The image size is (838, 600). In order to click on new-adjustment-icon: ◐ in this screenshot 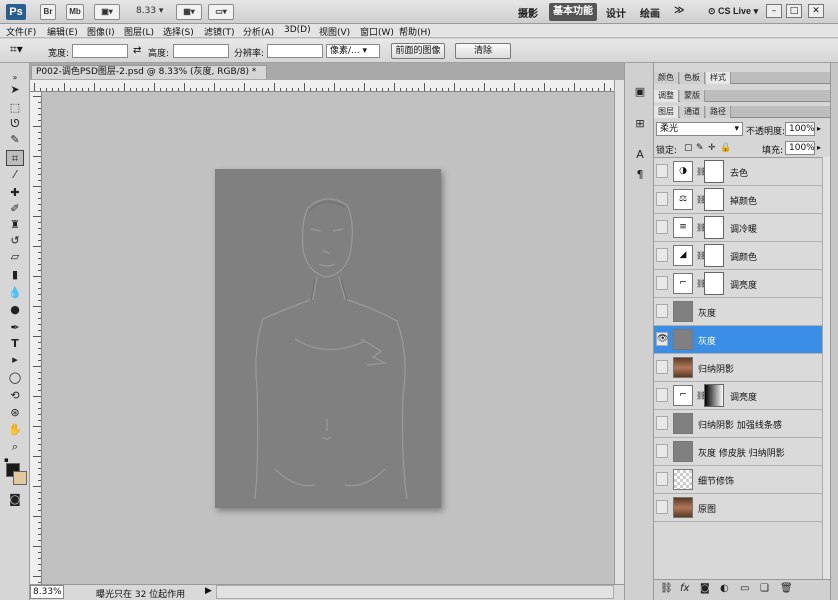, I will do `click(724, 588)`.